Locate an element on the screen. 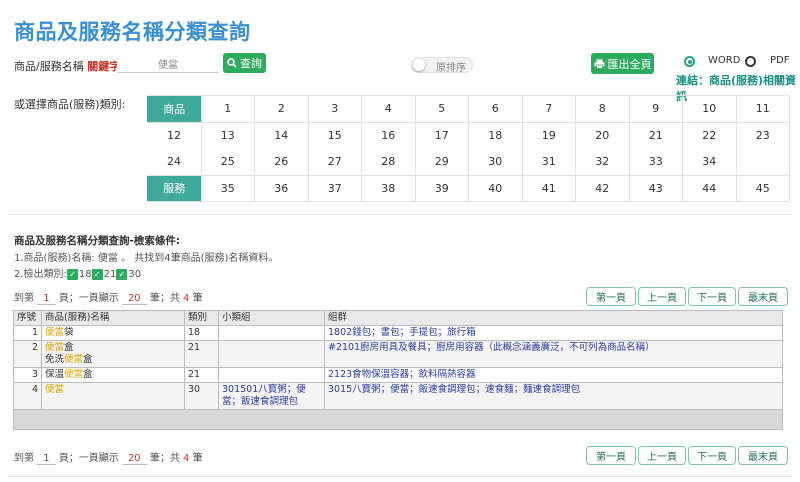 This screenshot has width=800, height=482. class-cell: 36 is located at coordinates (281, 188).